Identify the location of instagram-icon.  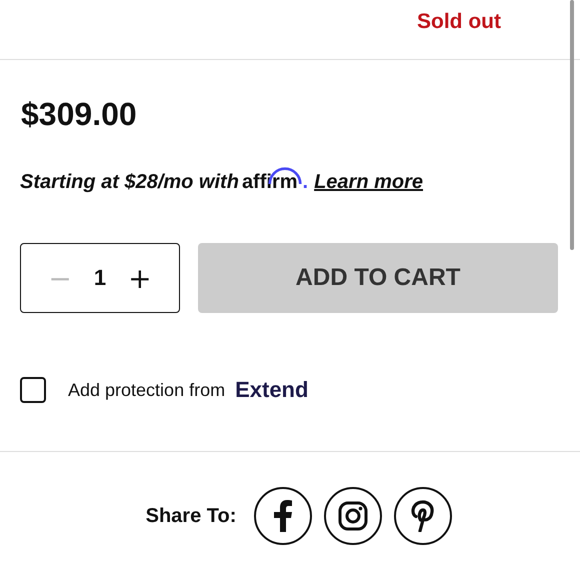
(353, 516).